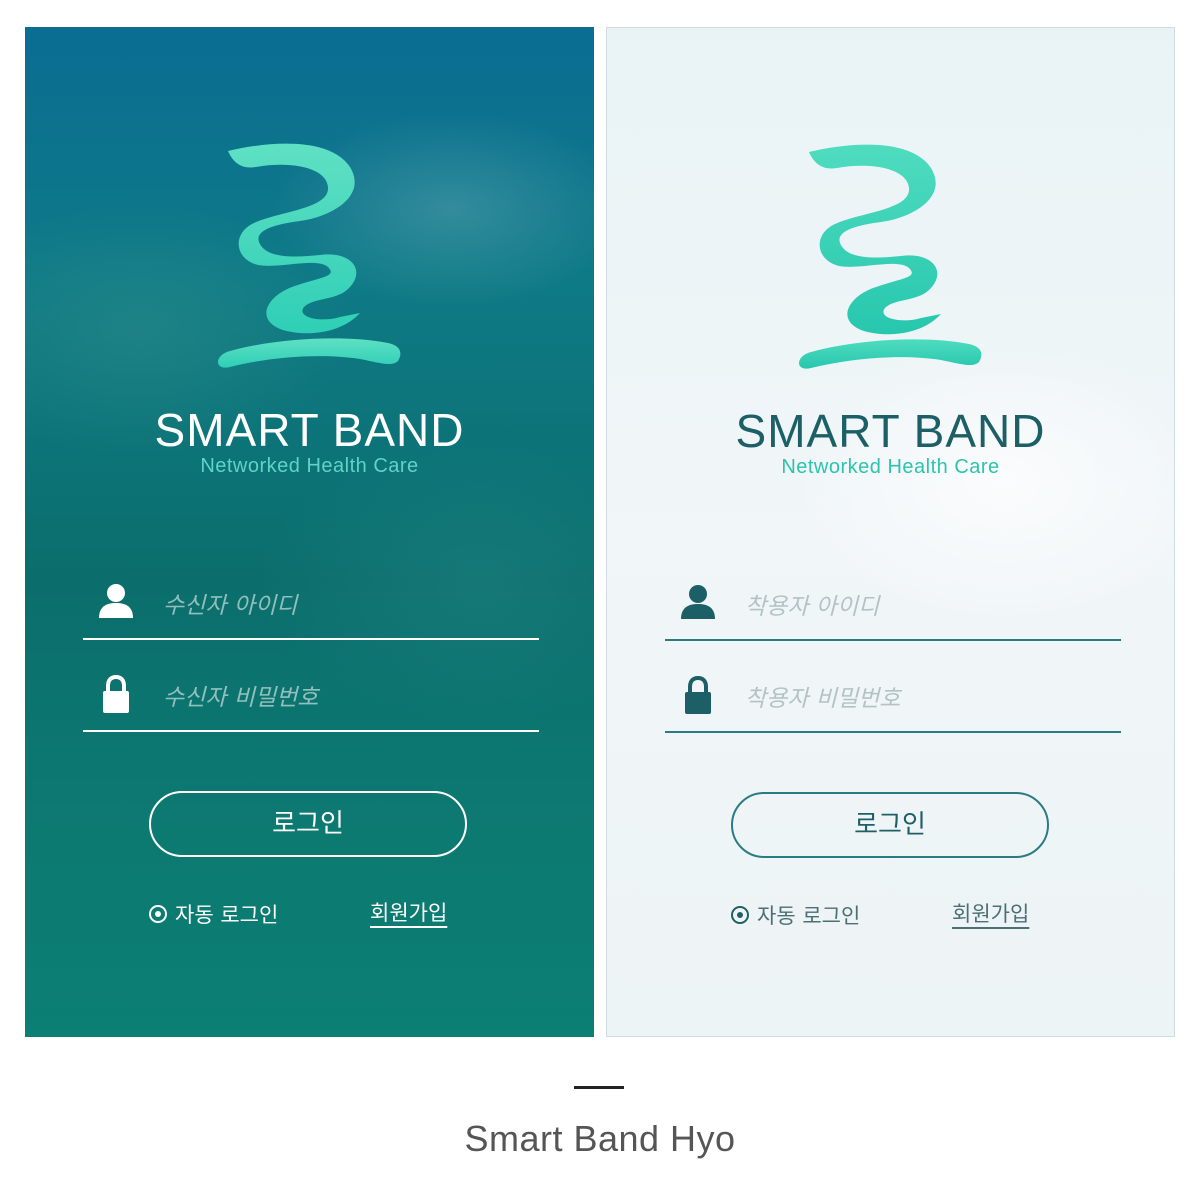 Image resolution: width=1200 pixels, height=1198 pixels. I want to click on id-field: 착용자 아이디, so click(893, 611).